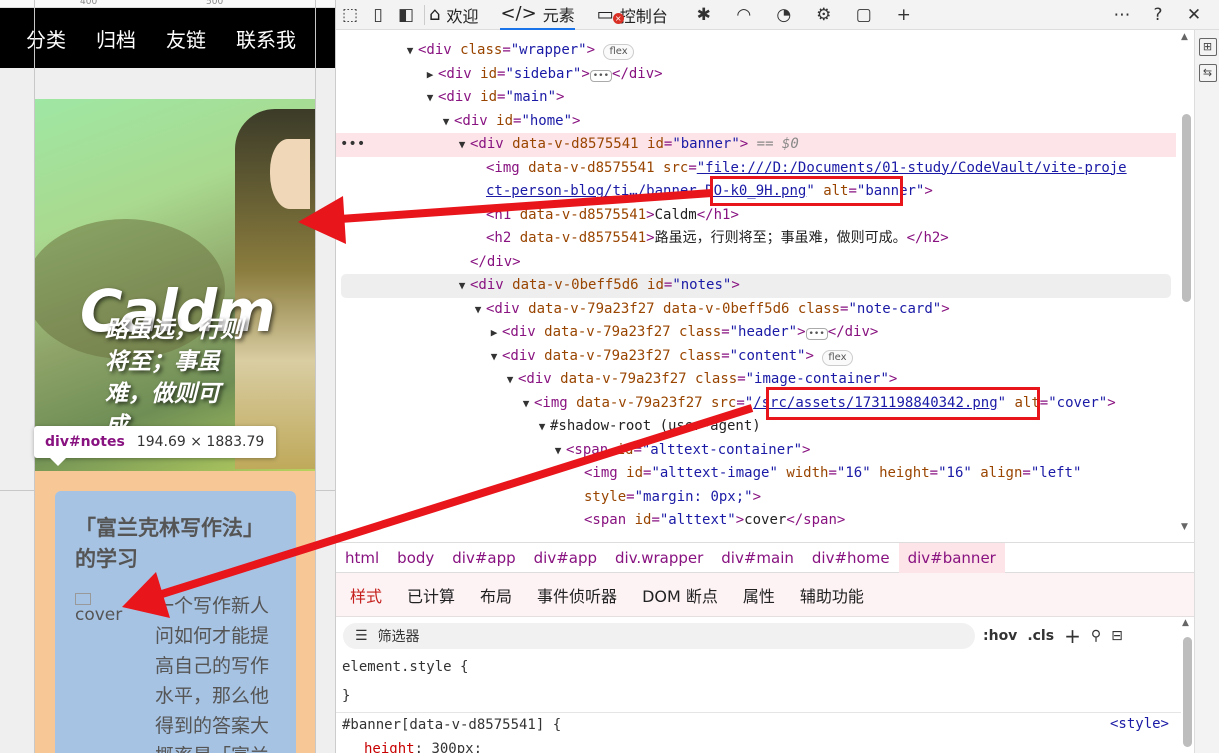 The width and height of the screenshot is (1219, 753). I want to click on close-icon: ✕, so click(1194, 15).